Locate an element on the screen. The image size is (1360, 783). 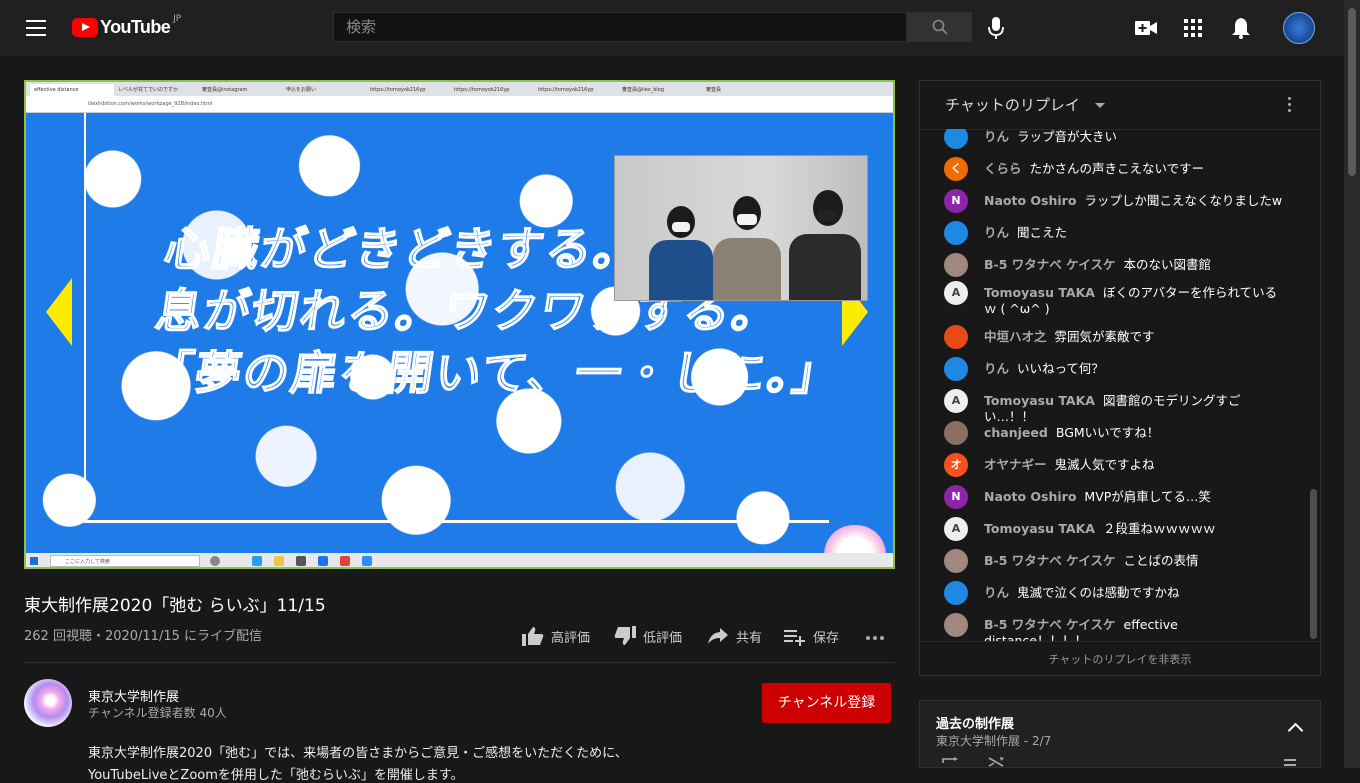
slide-prev-arrow-icon is located at coordinates (59, 312).